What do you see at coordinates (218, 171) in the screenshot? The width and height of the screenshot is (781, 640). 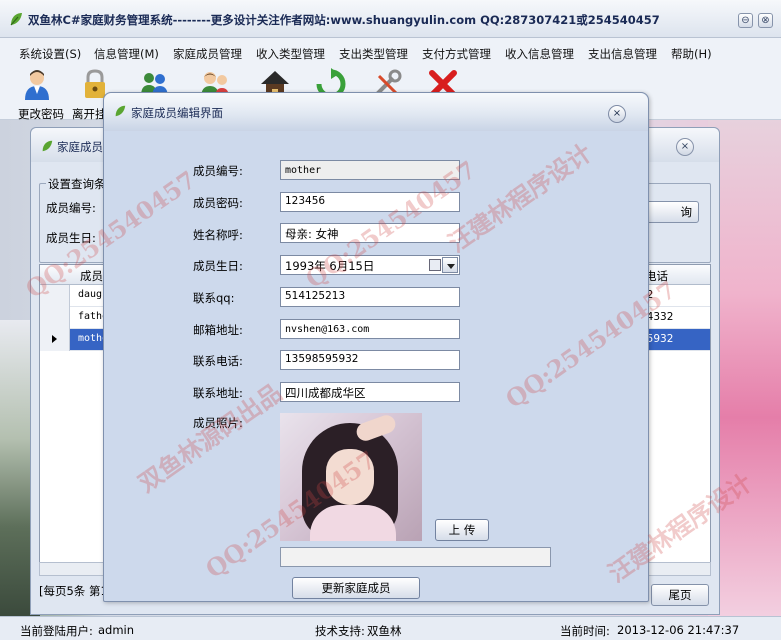 I see `member-id-label: 成员编号:` at bounding box center [218, 171].